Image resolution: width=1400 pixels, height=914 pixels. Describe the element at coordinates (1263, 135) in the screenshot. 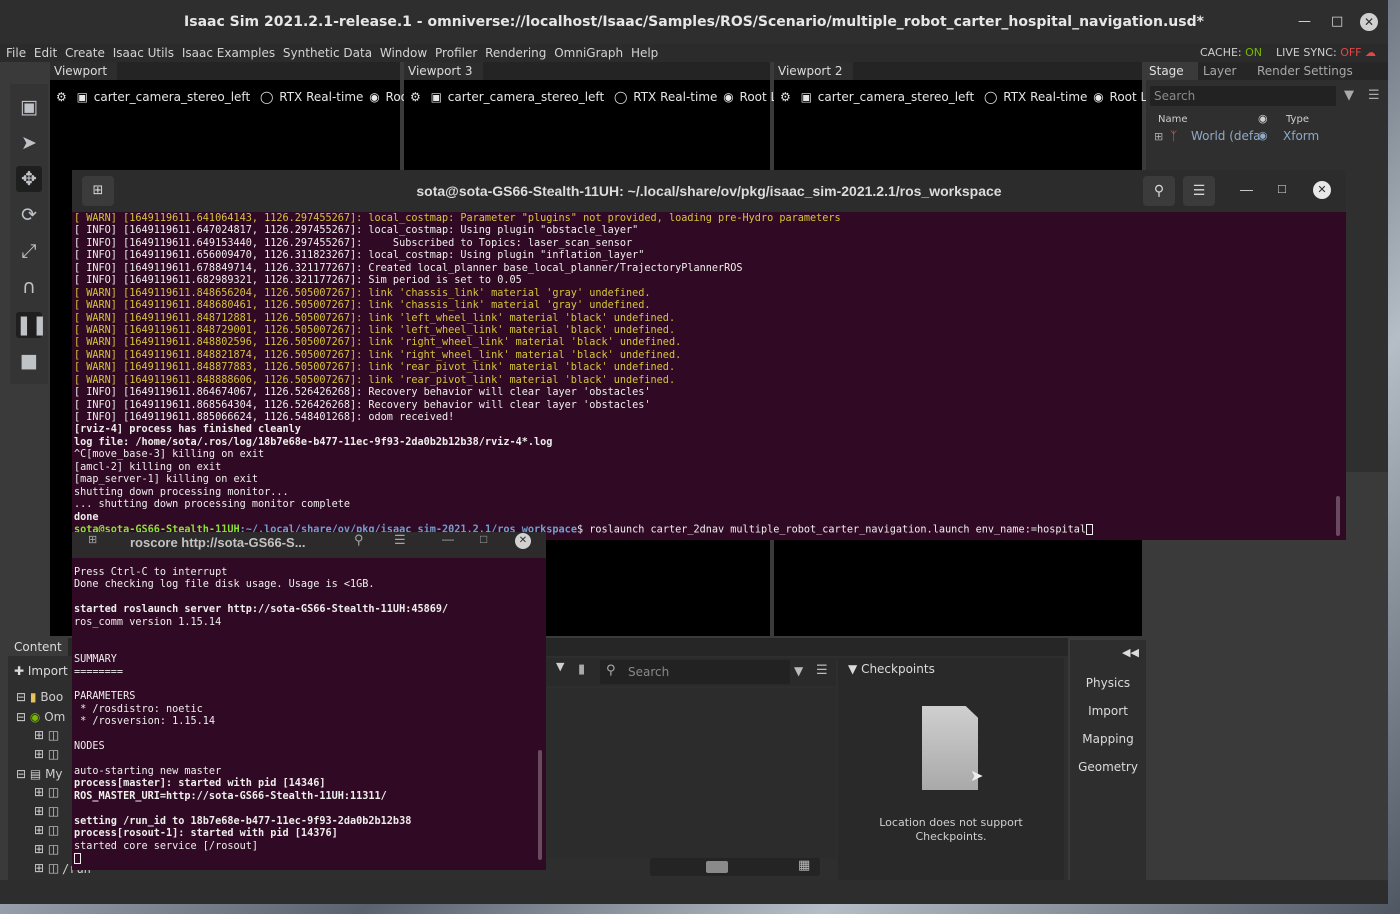

I see `row-visibility-icon: ◉` at that location.